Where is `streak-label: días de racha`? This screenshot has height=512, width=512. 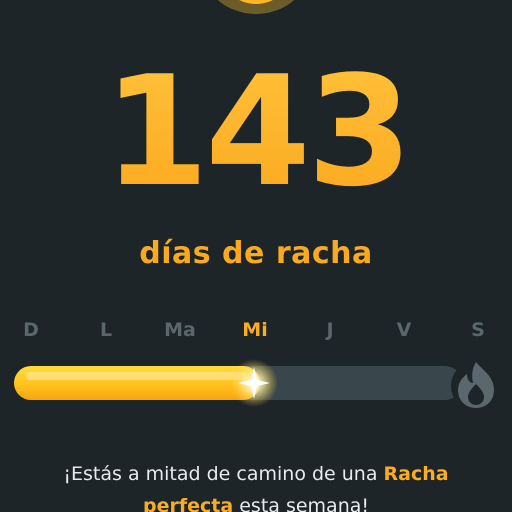 streak-label: días de racha is located at coordinates (256, 253).